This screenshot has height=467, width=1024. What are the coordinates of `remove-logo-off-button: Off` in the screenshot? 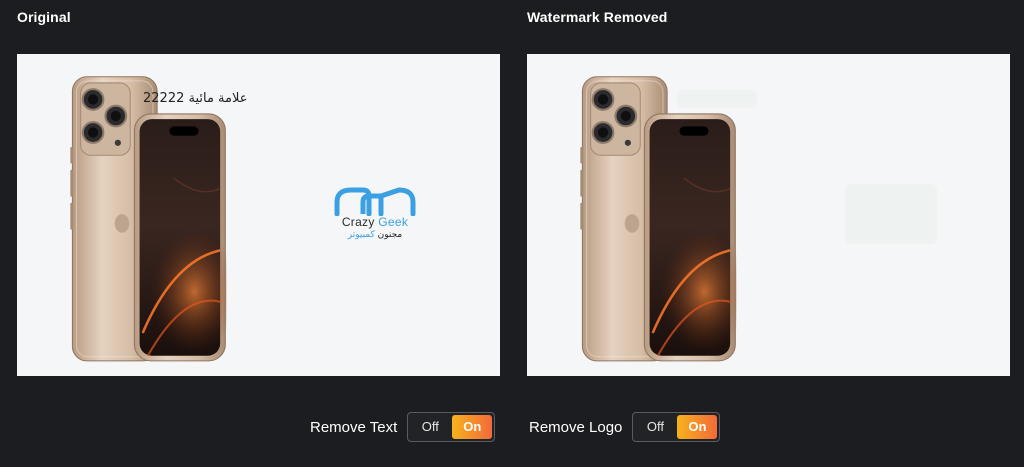 It's located at (655, 427).